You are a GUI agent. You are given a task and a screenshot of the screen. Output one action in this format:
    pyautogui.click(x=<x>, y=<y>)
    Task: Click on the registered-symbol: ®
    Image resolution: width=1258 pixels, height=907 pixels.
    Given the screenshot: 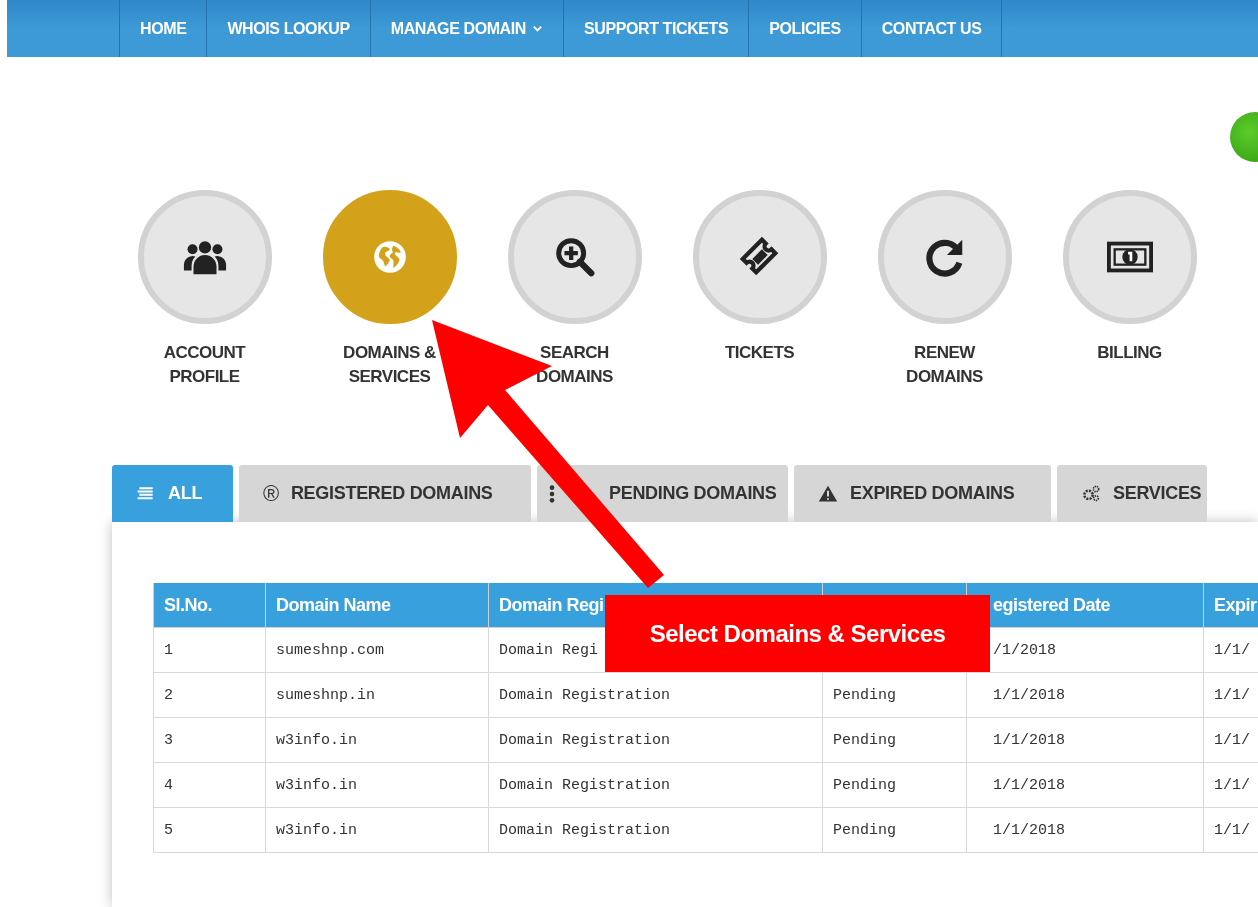 What is the action you would take?
    pyautogui.click(x=271, y=493)
    